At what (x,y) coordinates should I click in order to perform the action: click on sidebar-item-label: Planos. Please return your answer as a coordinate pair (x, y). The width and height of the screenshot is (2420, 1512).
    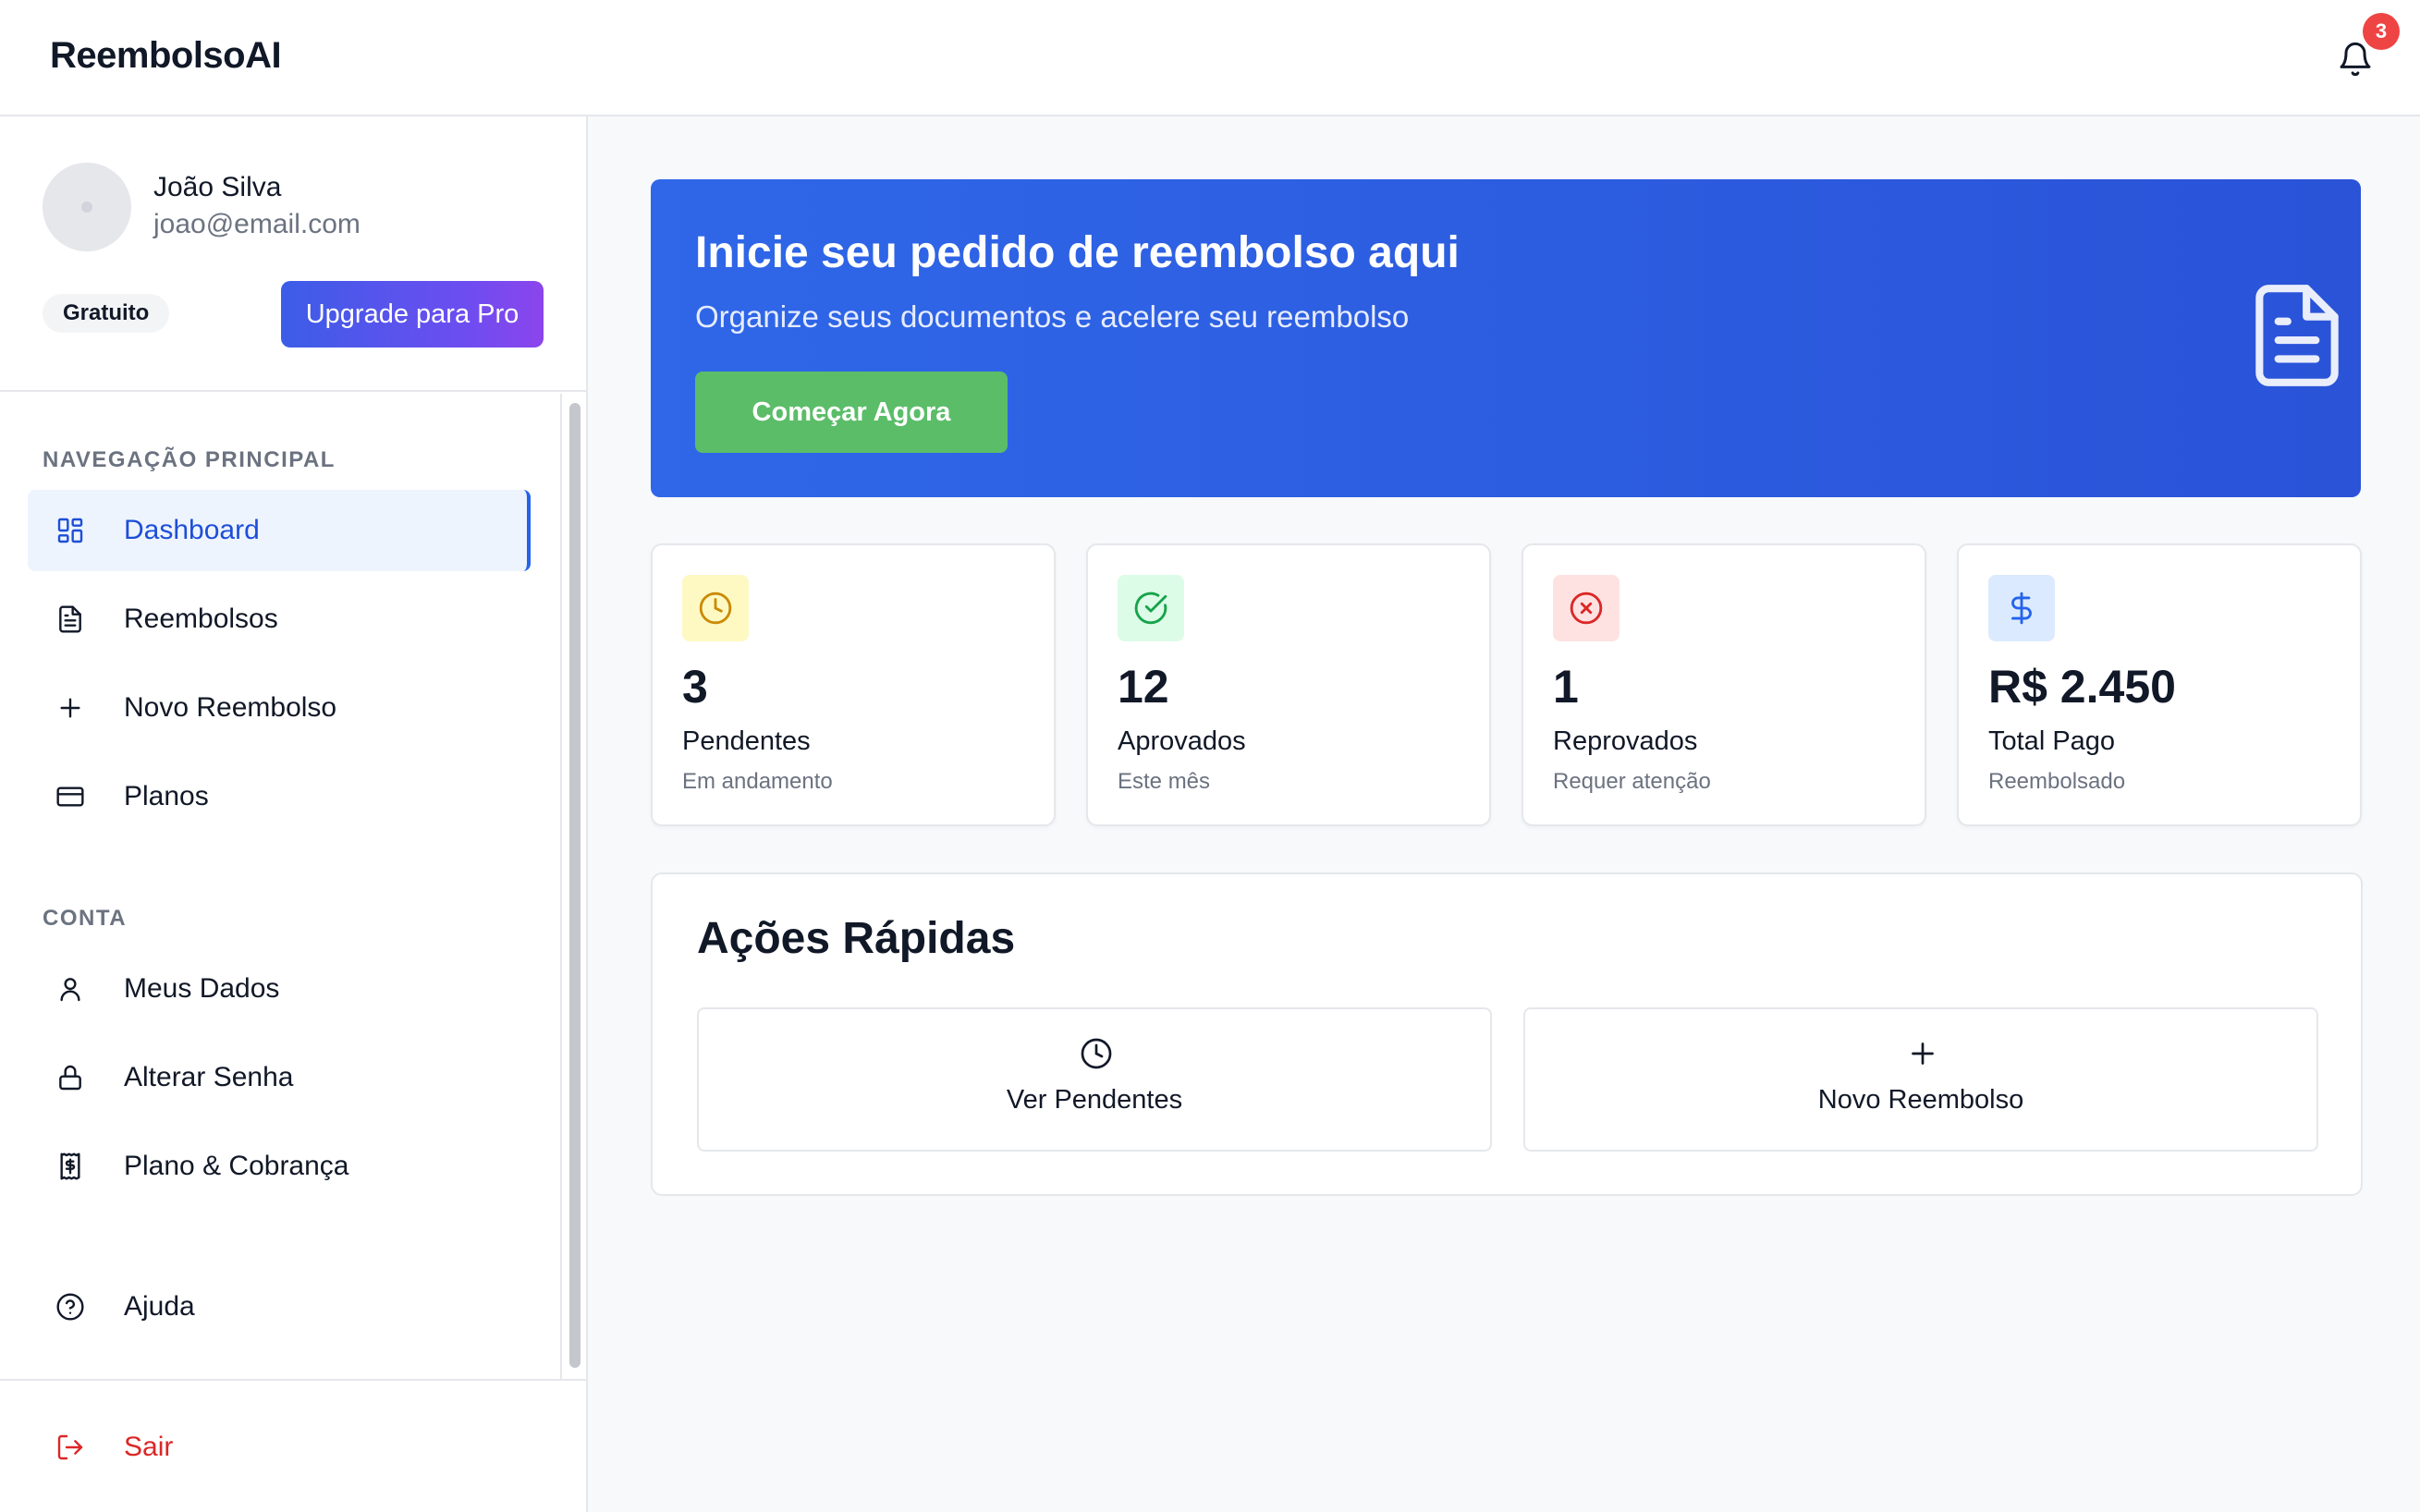
    Looking at the image, I should click on (166, 796).